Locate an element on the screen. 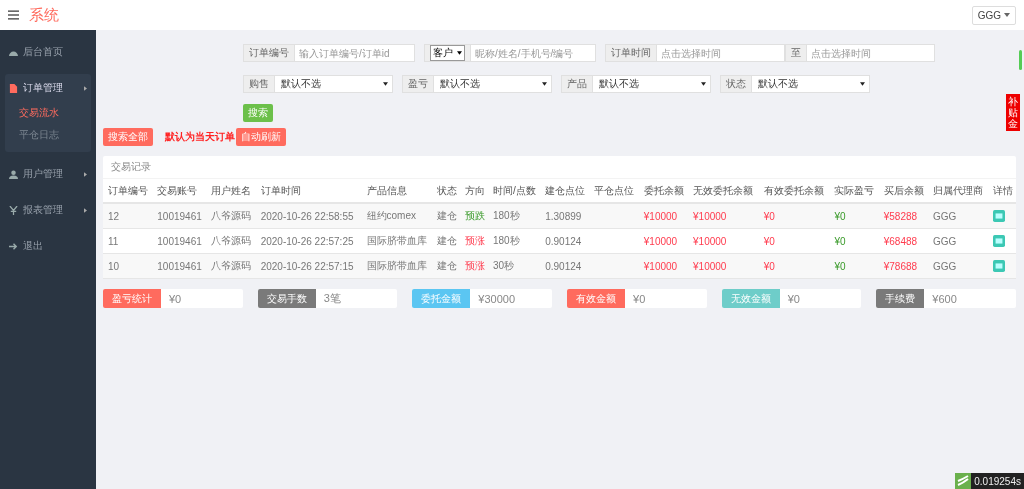 This screenshot has height=489, width=1024. exit-icon is located at coordinates (13, 246).